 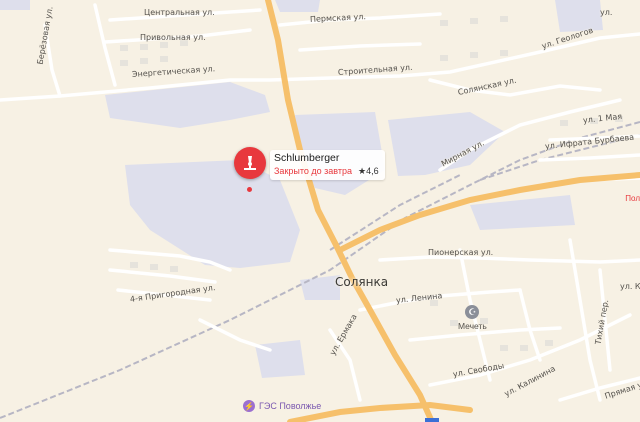 I want to click on settlement-label: Солянка, so click(x=362, y=282).